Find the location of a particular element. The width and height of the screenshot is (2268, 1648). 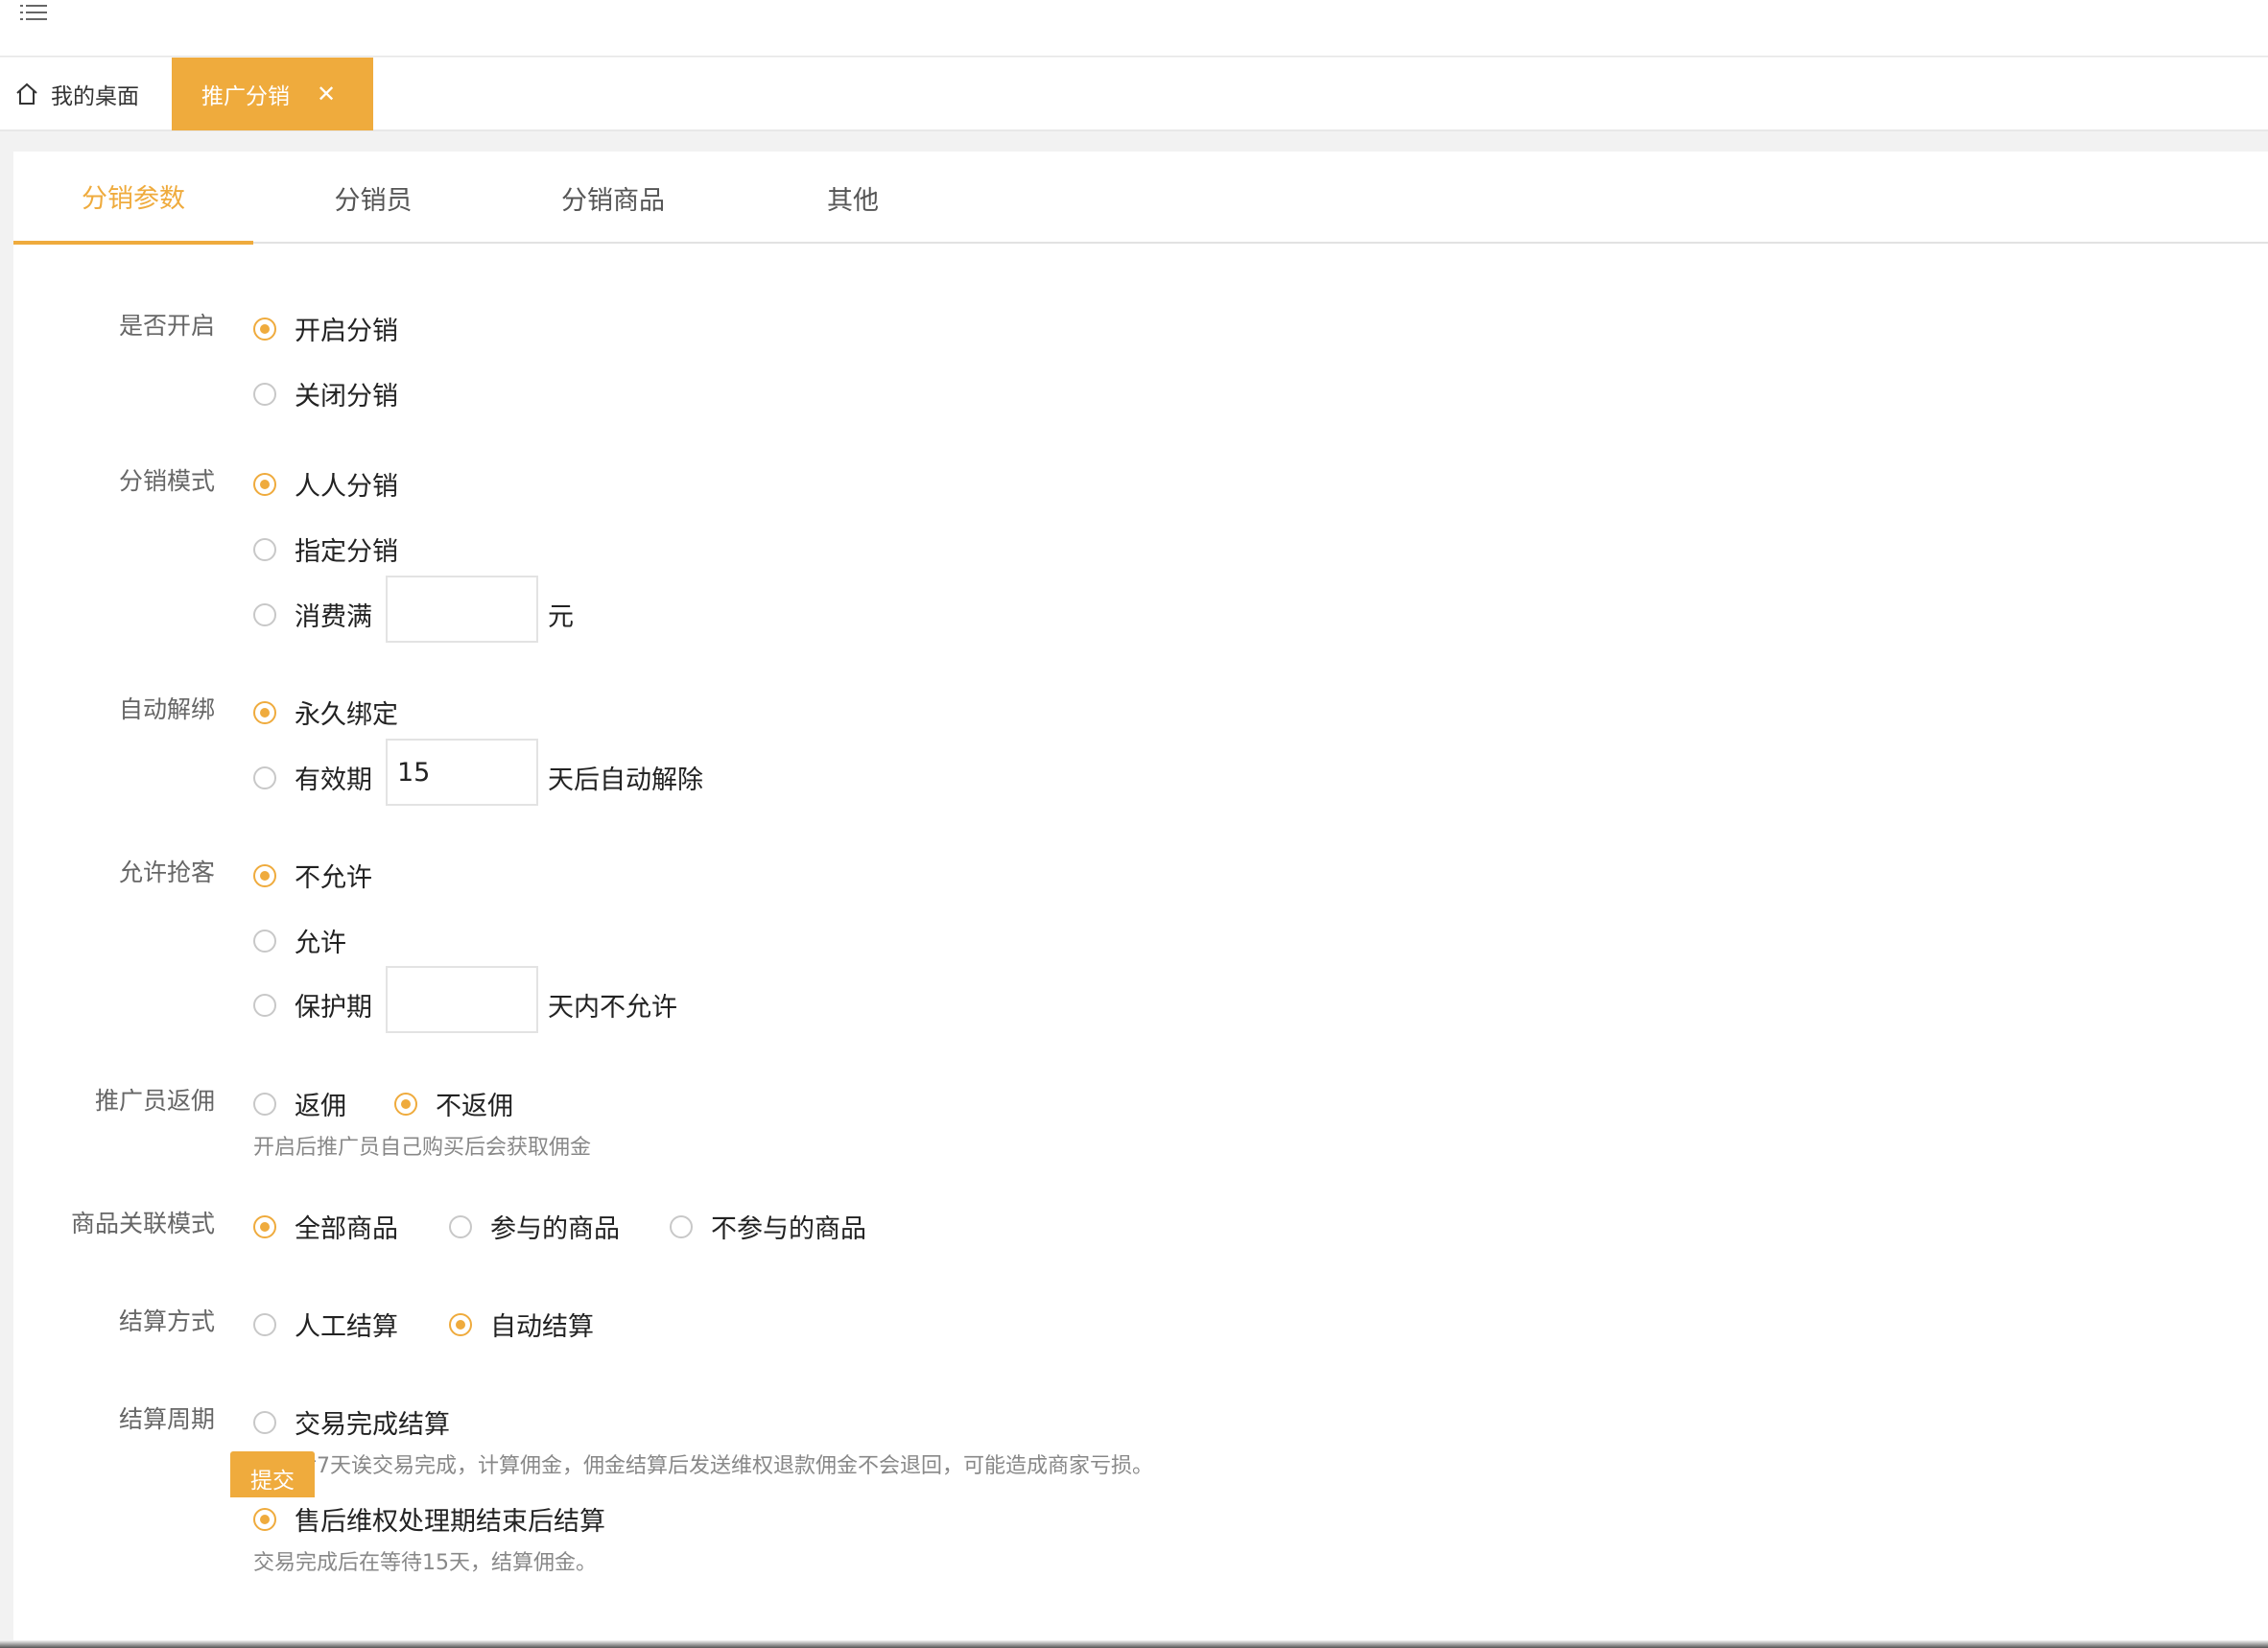

tab-my-desktop-label: 我的桌面 is located at coordinates (95, 96).